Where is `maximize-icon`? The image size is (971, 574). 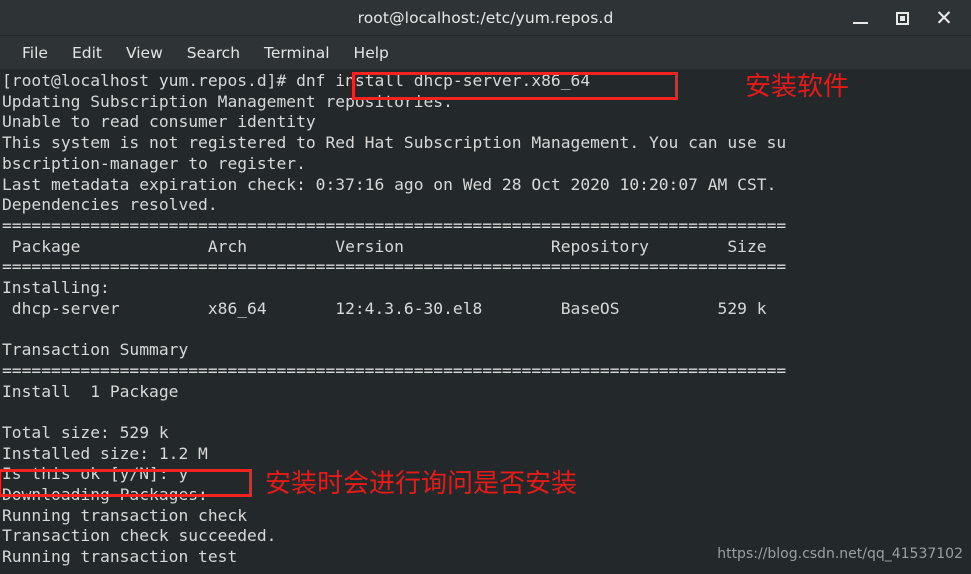 maximize-icon is located at coordinates (902, 18).